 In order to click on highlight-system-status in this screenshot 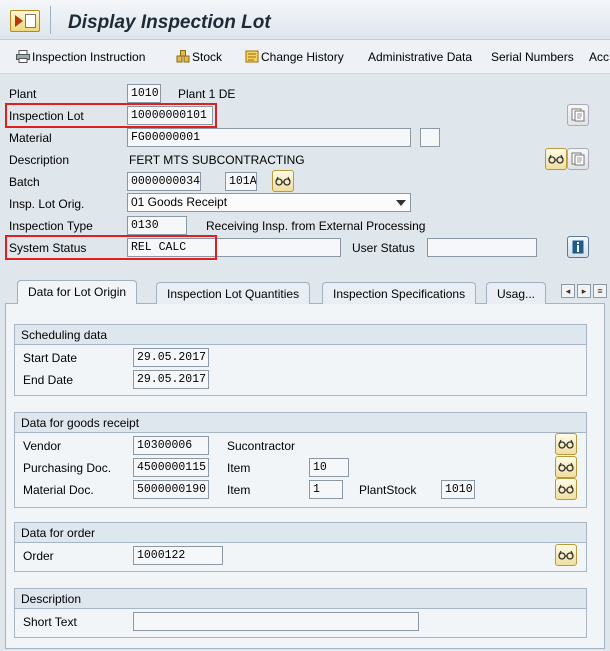, I will do `click(111, 247)`.